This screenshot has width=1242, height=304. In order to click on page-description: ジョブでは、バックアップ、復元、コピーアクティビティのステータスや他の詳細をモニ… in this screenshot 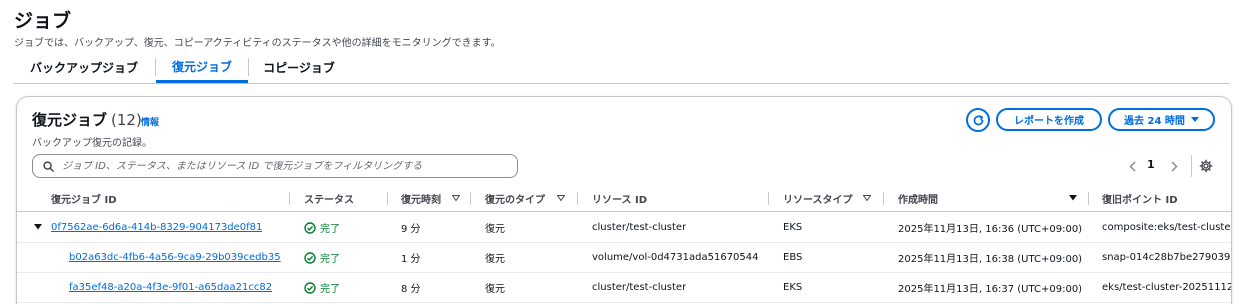, I will do `click(257, 43)`.